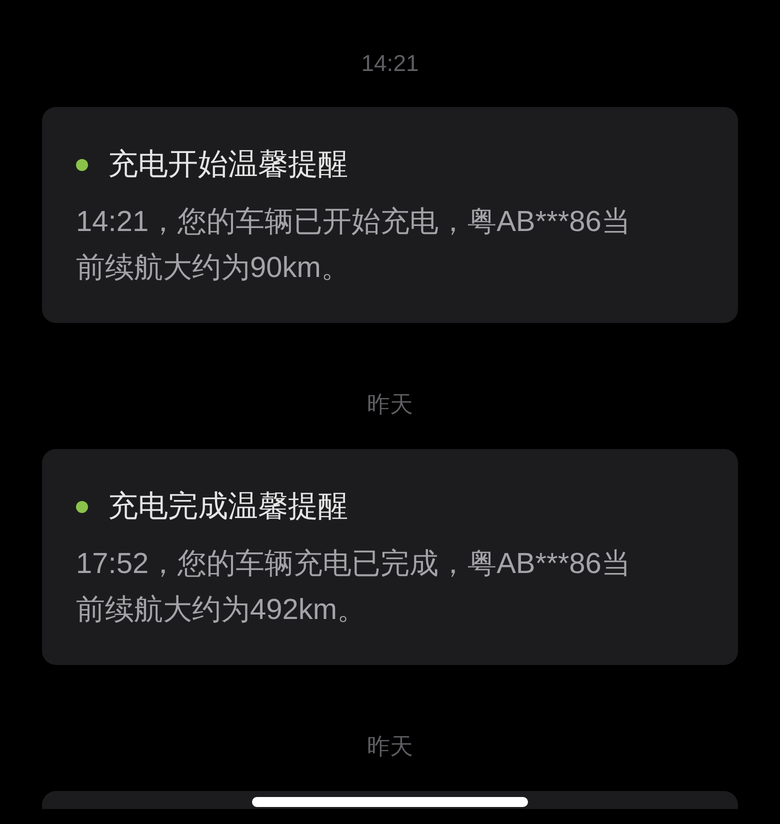 The width and height of the screenshot is (780, 824). Describe the element at coordinates (228, 165) in the screenshot. I see `message-title: 充电开始温馨提醒` at that location.